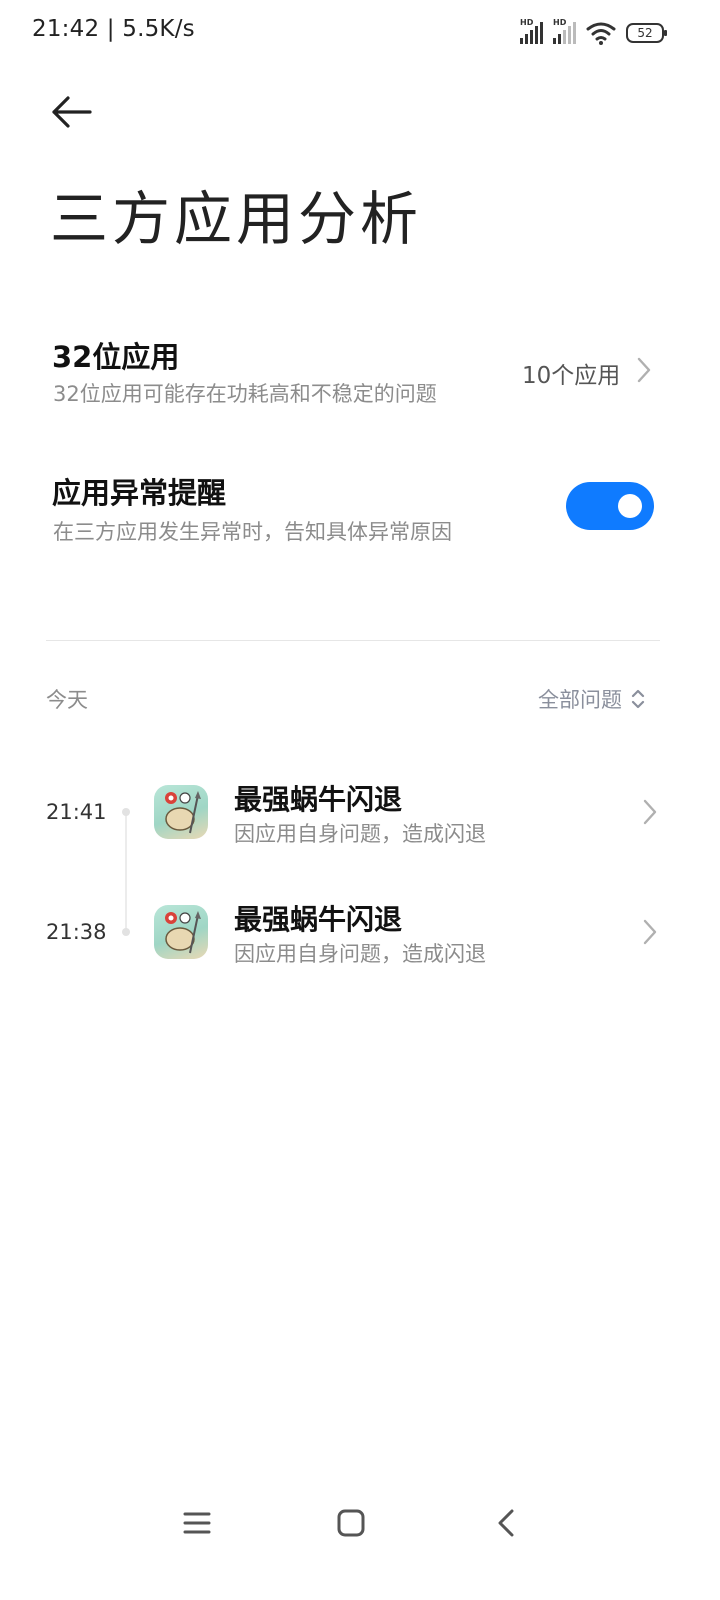 The image size is (720, 1600). Describe the element at coordinates (252, 532) in the screenshot. I see `alert-subtitle: 在三方应用发生异常时，告知具体异常原因` at that location.